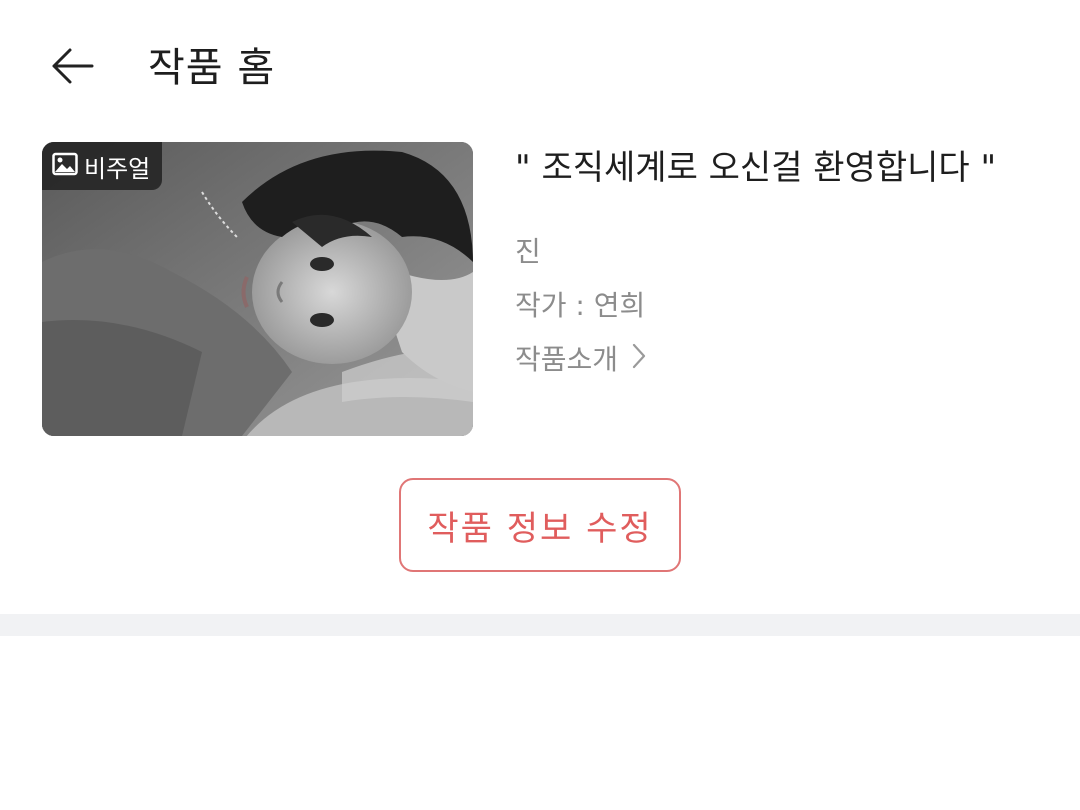  I want to click on back-button, so click(72, 68).